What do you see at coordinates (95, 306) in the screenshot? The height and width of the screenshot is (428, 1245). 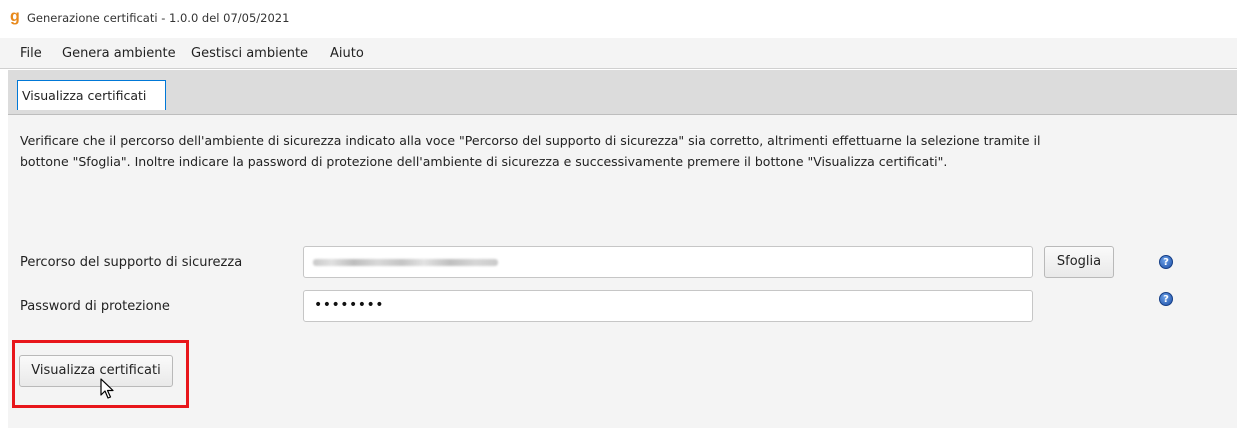 I see `password-label: Password di protezione` at bounding box center [95, 306].